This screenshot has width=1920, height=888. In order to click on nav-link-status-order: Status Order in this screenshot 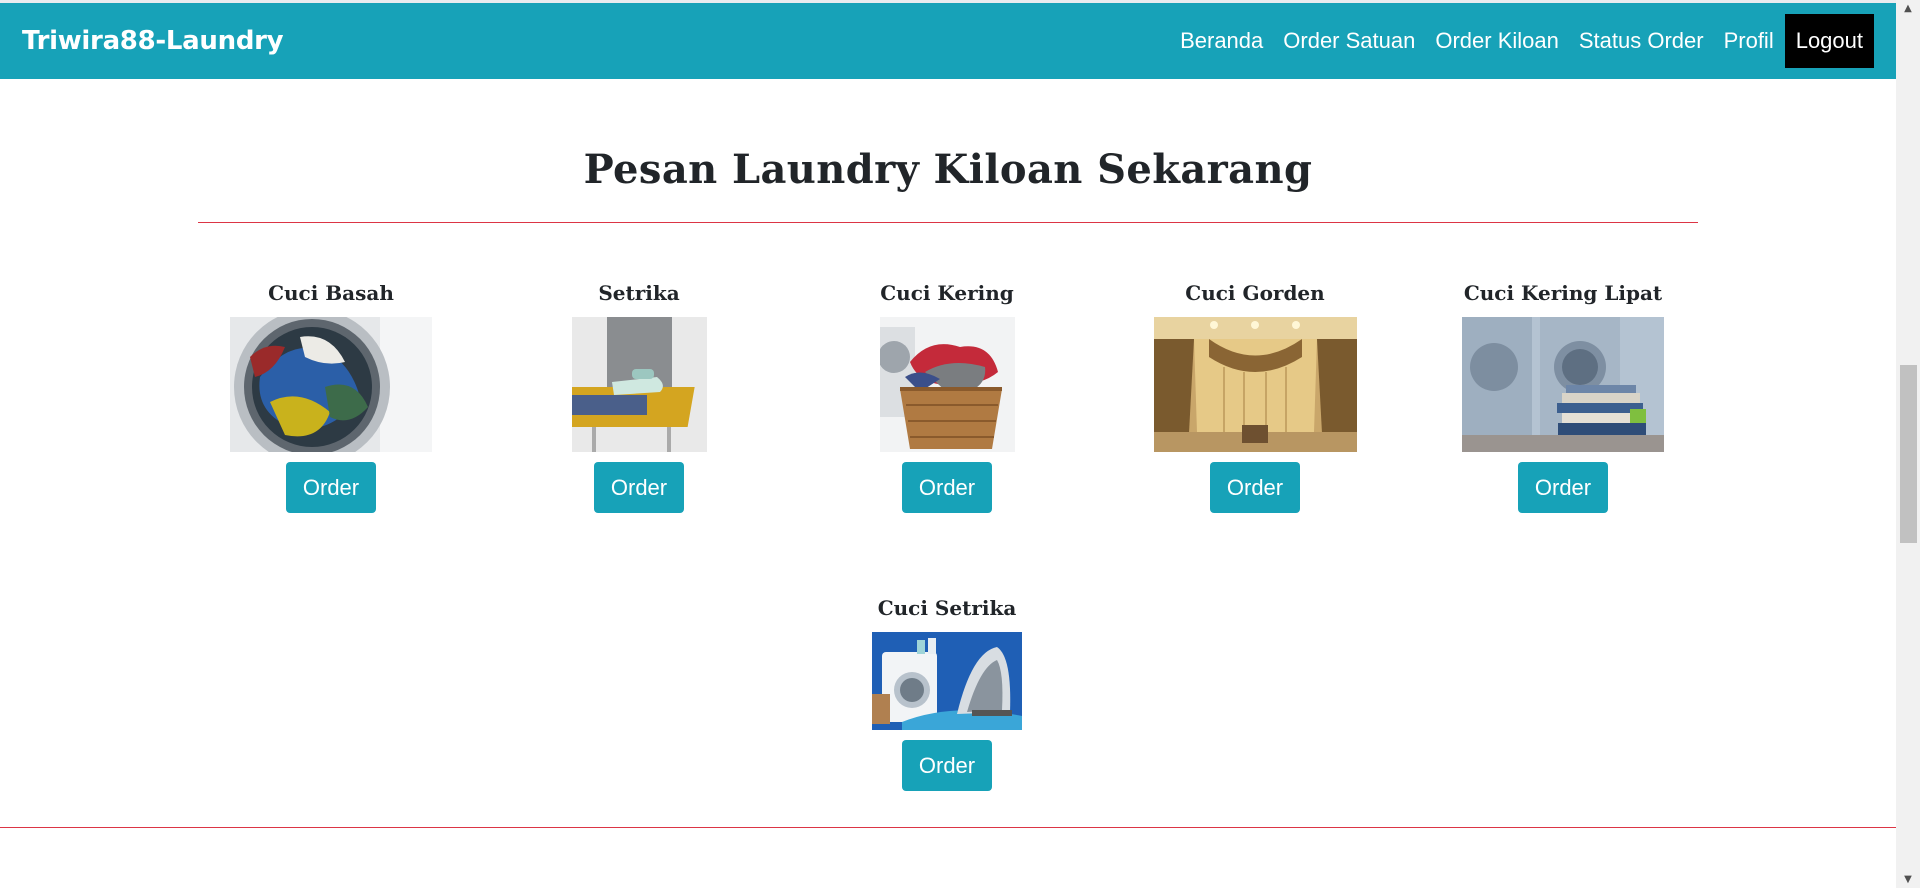, I will do `click(1641, 41)`.